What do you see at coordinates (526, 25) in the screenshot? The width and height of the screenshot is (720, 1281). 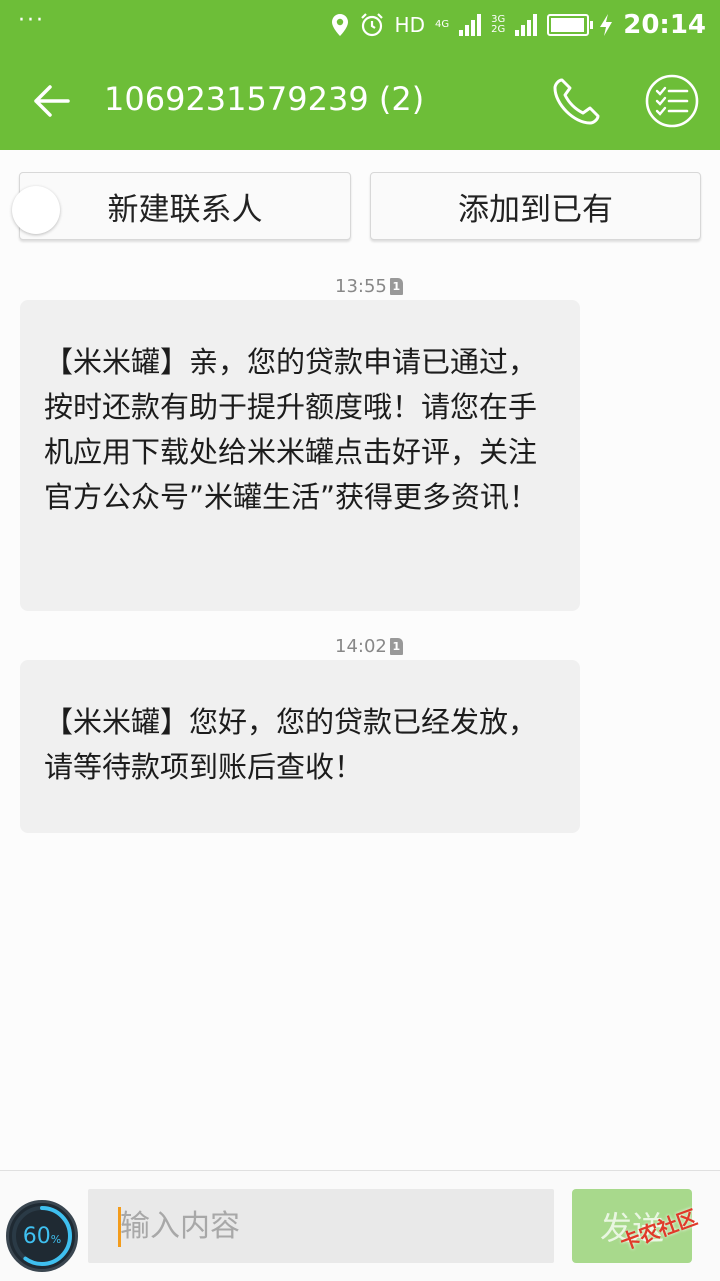 I see `signal-strength-2-icon` at bounding box center [526, 25].